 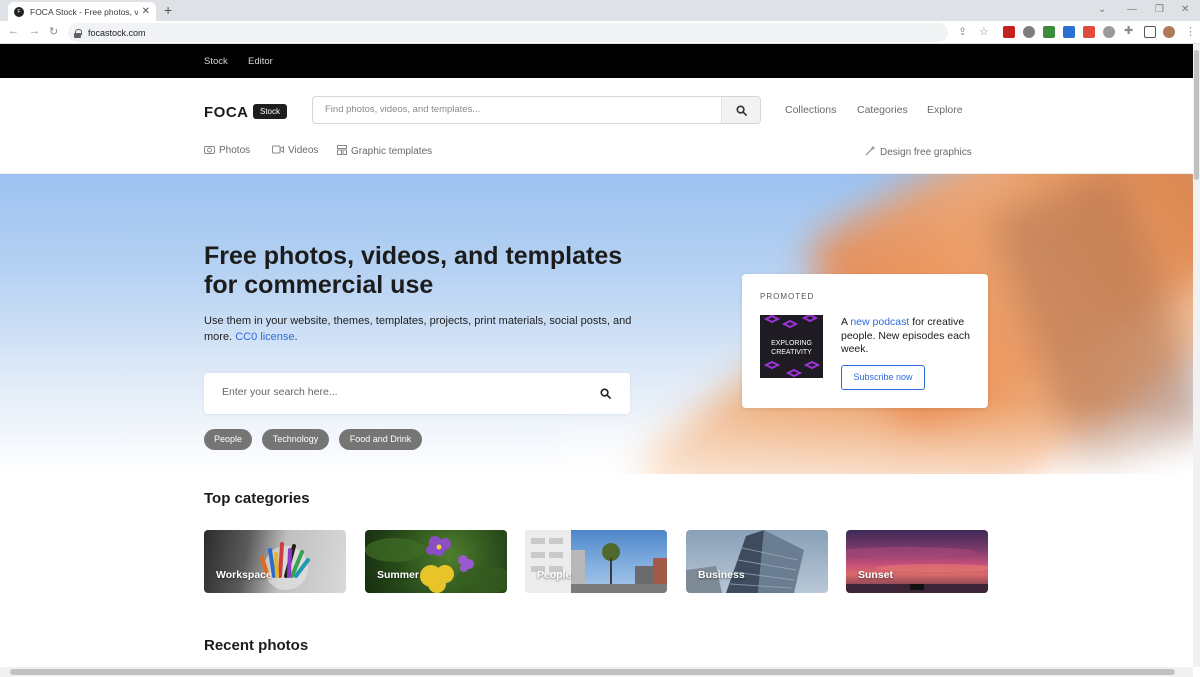 What do you see at coordinates (757, 561) in the screenshot?
I see `category-business: Business` at bounding box center [757, 561].